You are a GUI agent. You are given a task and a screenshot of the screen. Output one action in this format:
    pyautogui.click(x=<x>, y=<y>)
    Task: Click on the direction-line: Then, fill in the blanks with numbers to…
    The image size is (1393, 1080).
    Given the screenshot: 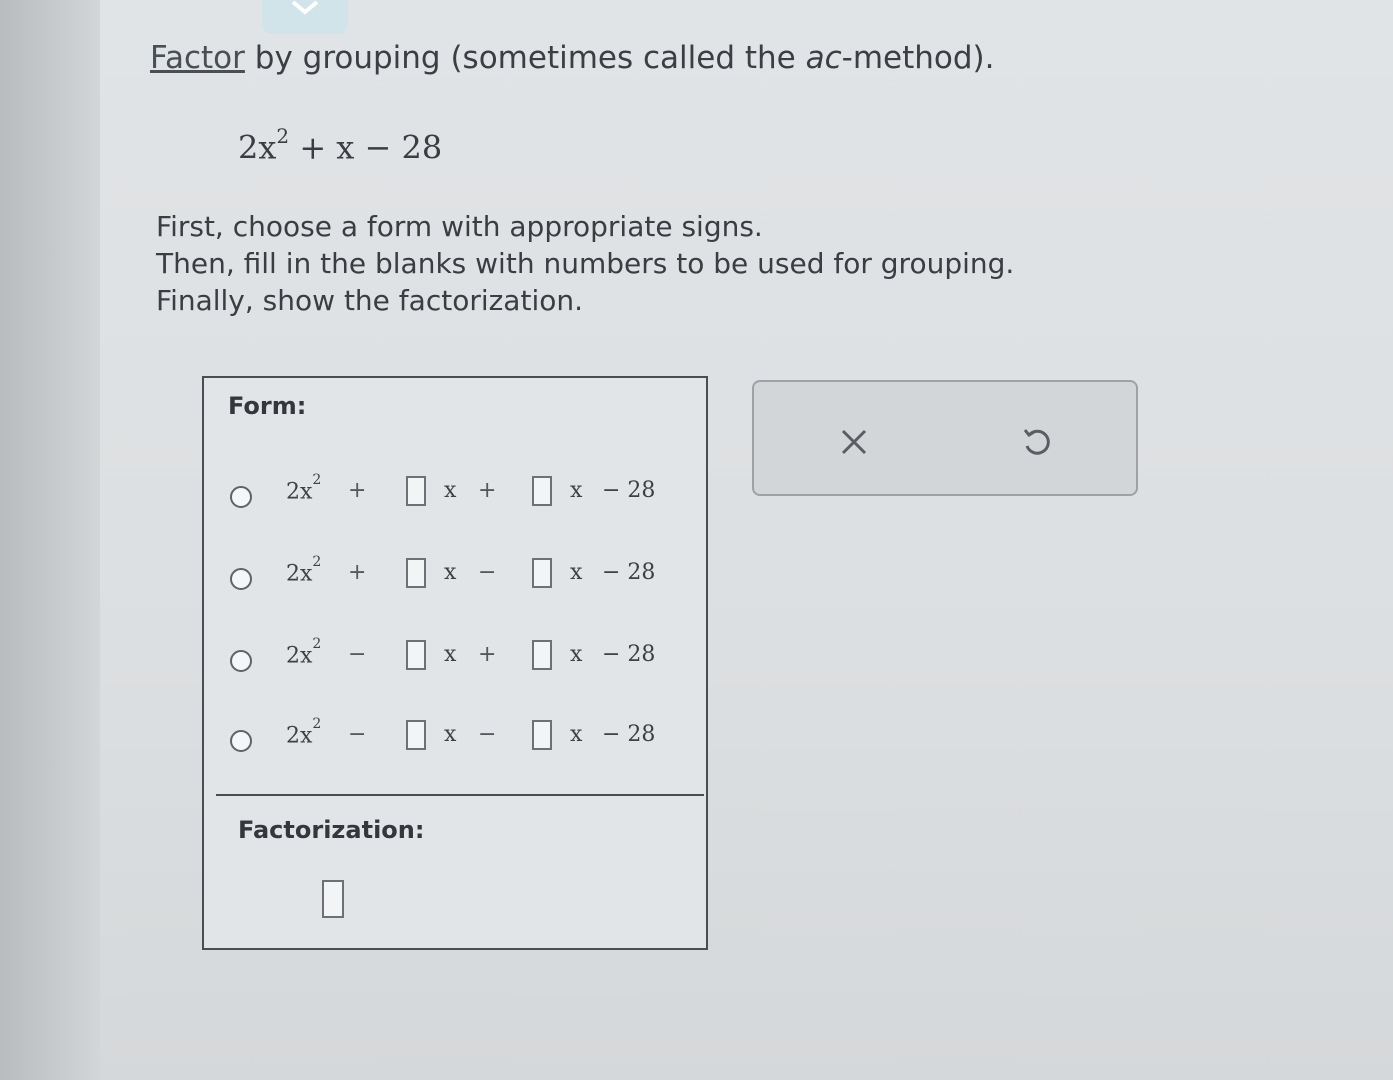 What is the action you would take?
    pyautogui.click(x=585, y=263)
    